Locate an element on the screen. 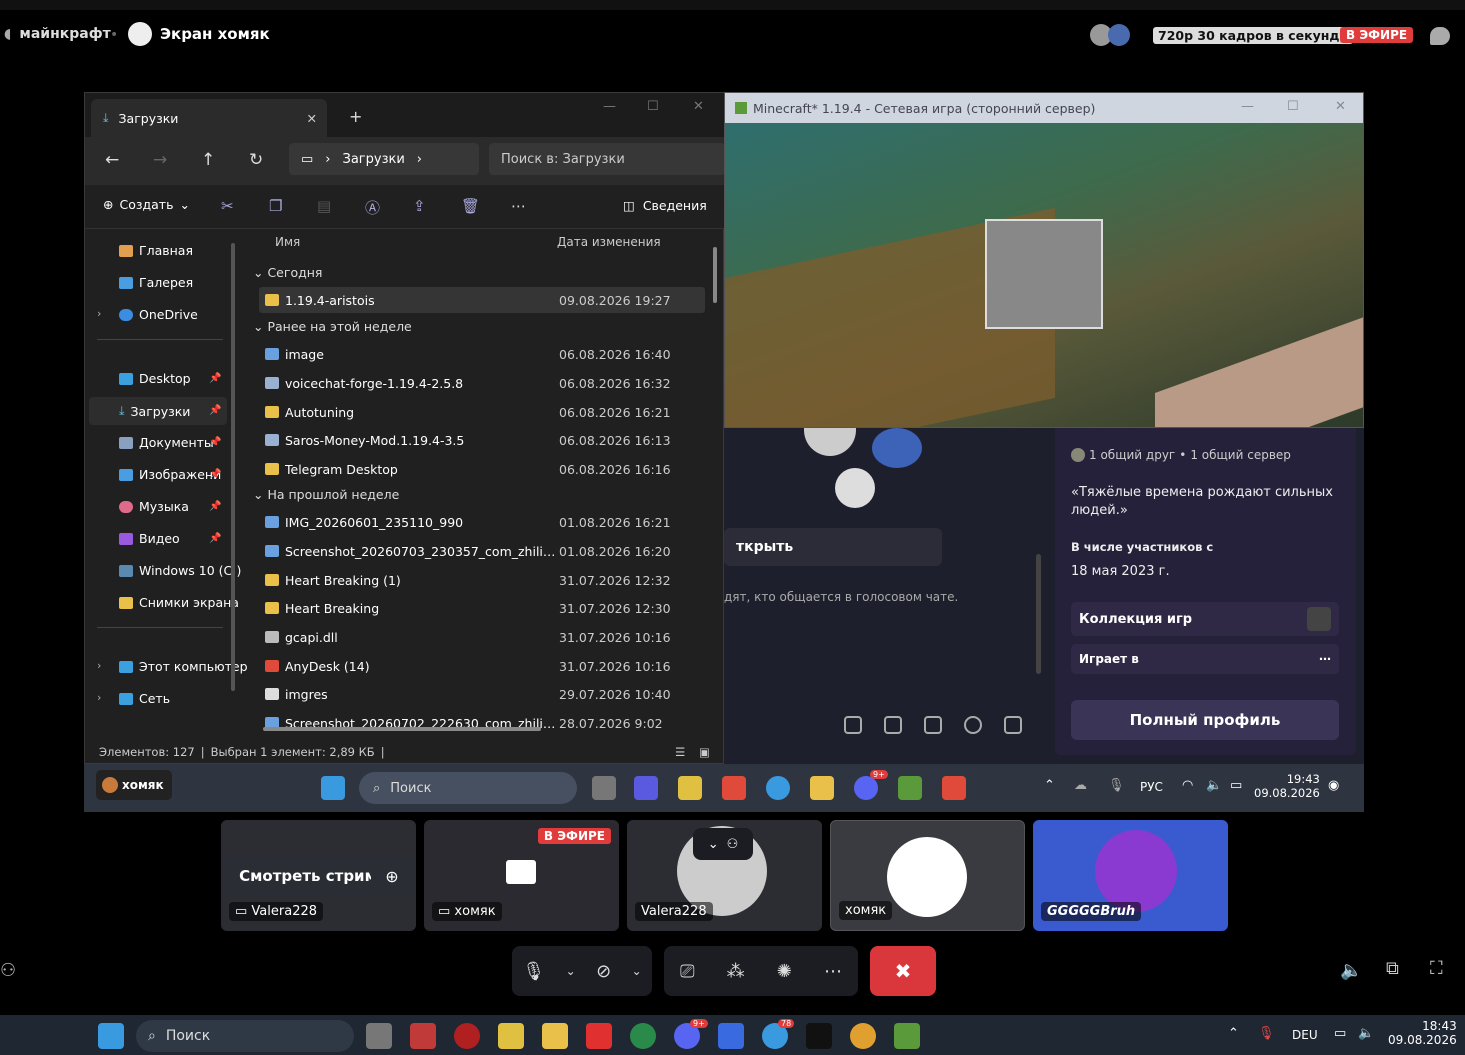 This screenshot has width=1465, height=1055. utorrent-icon is located at coordinates (643, 1036).